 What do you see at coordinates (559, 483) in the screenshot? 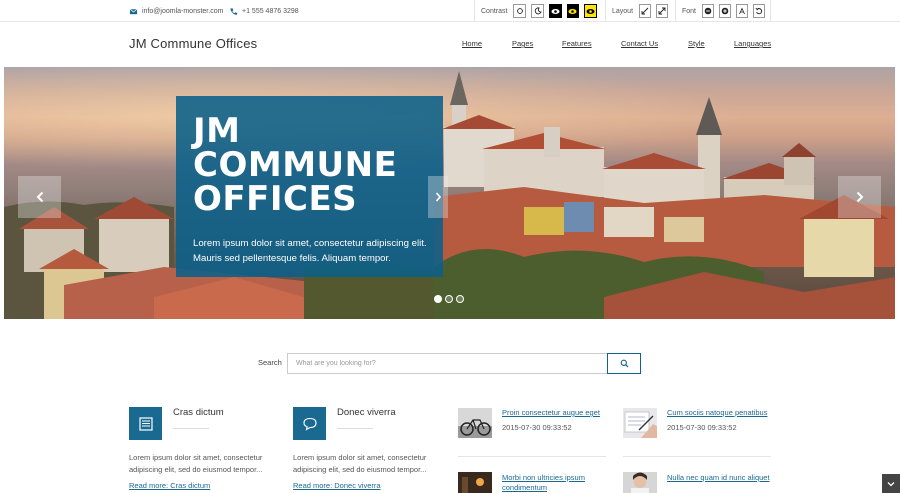
I see `news-title-link: Morbi non ultricies ipsum condimentum` at bounding box center [559, 483].